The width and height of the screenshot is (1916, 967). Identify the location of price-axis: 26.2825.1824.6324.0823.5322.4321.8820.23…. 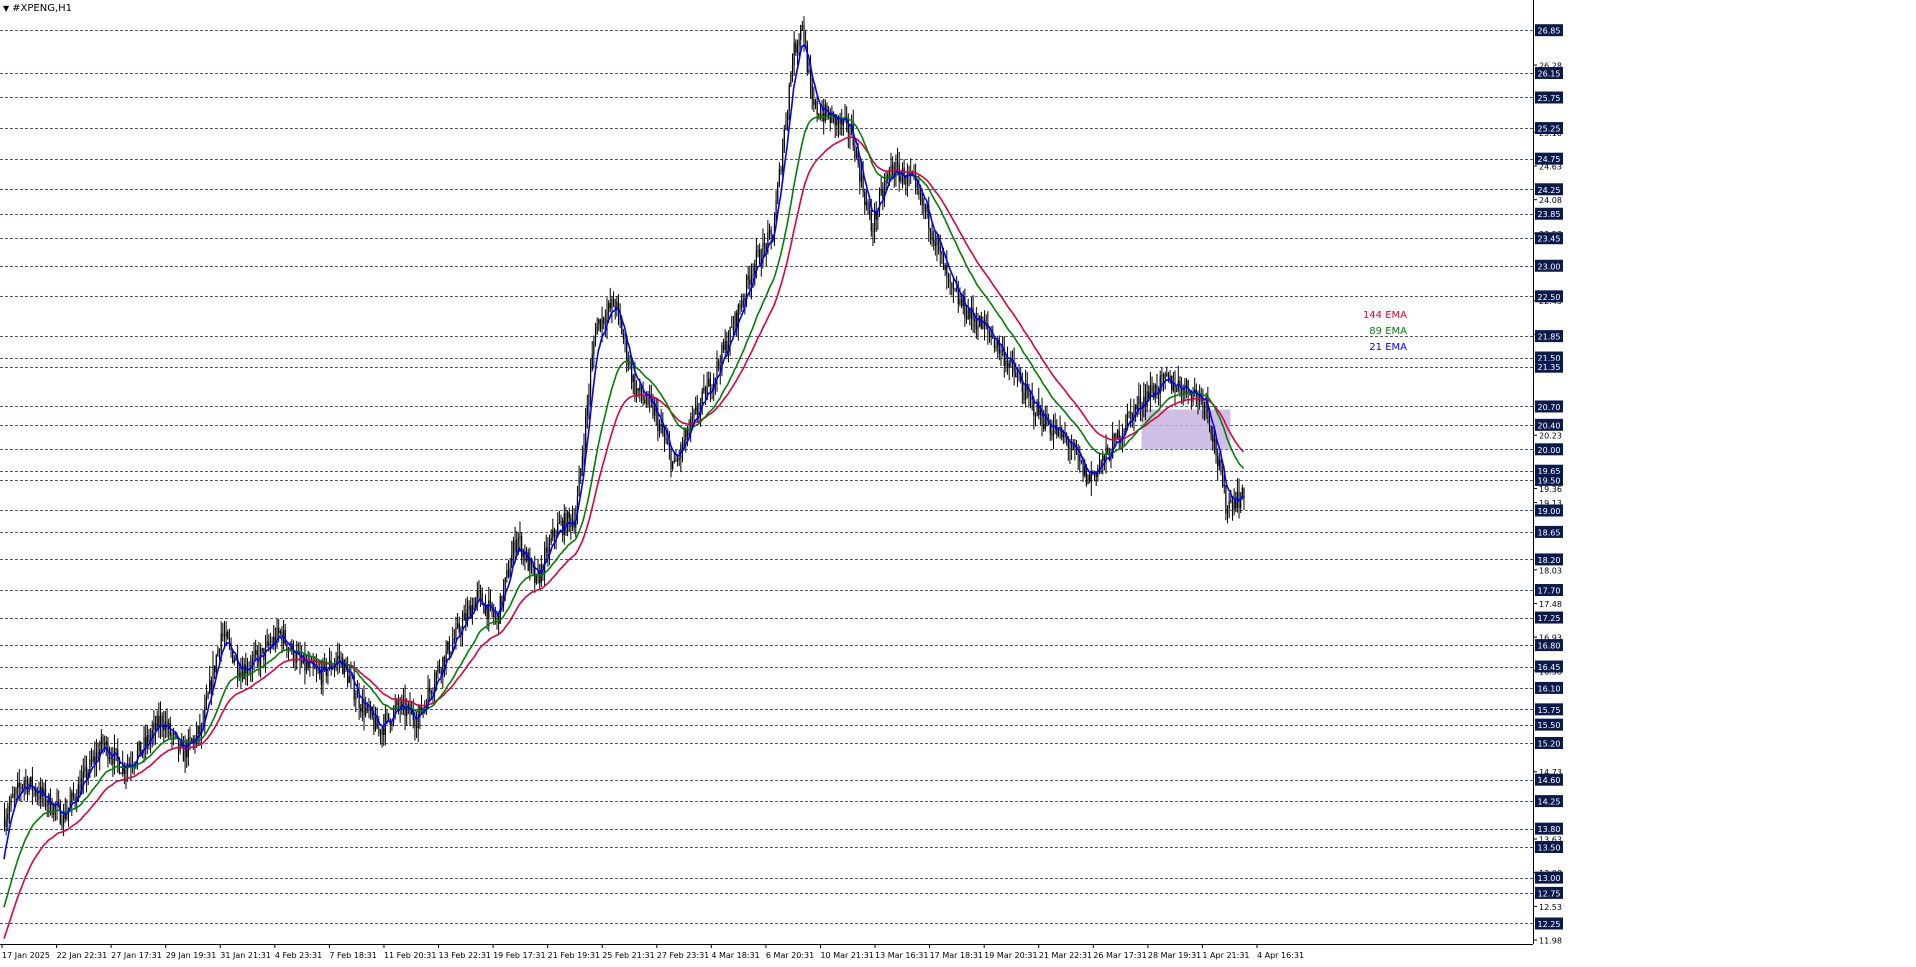
(1548, 473).